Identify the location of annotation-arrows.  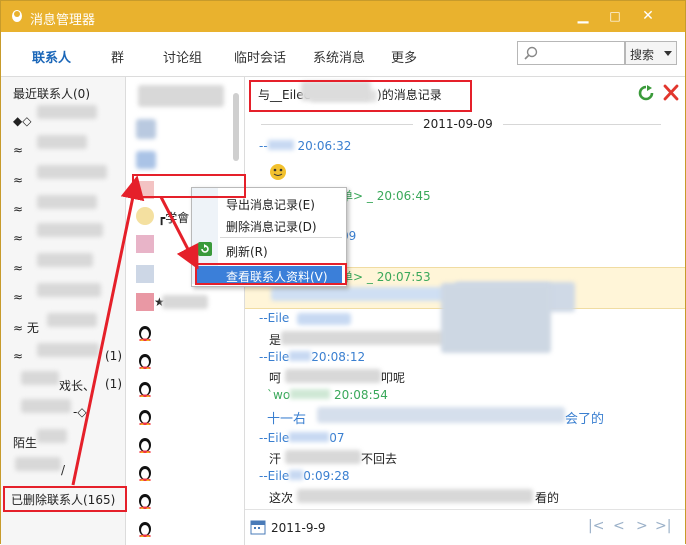
(135, 330).